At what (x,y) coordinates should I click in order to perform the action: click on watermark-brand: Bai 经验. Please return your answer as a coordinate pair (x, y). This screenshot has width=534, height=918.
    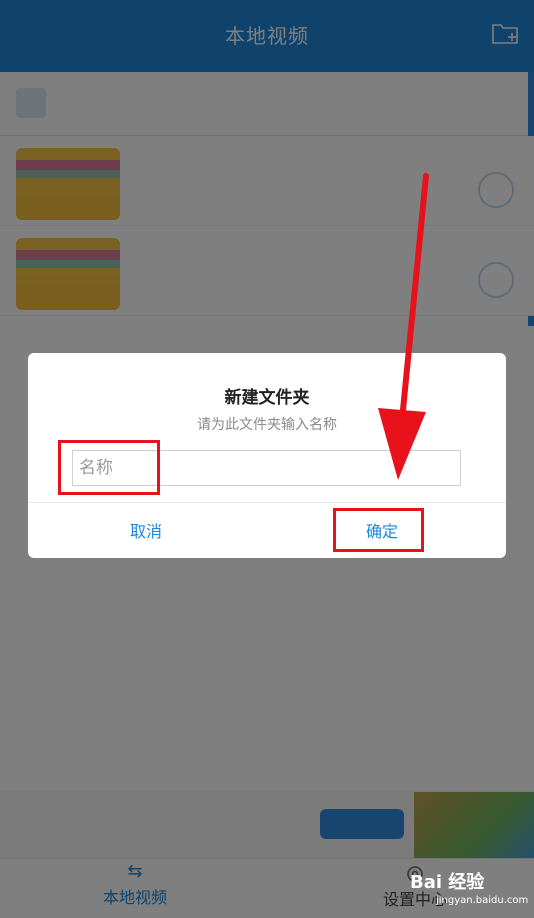
    Looking at the image, I should click on (447, 882).